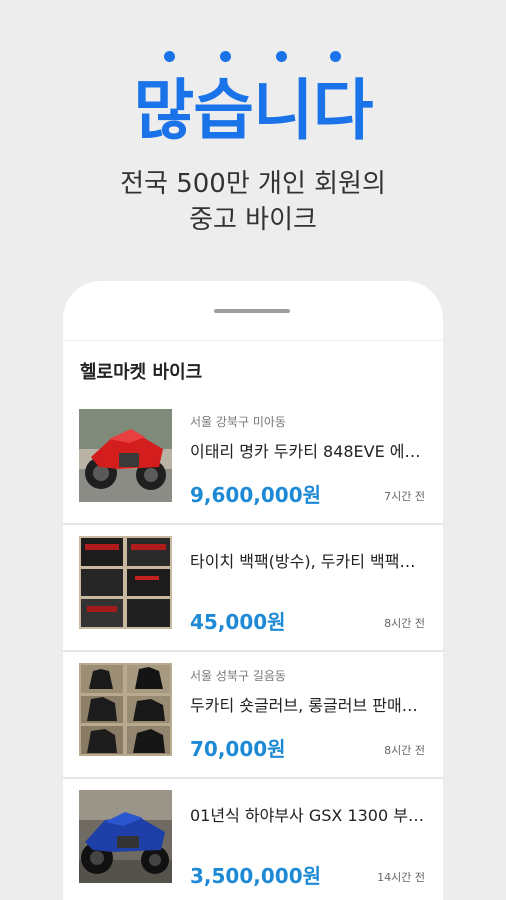 Image resolution: width=506 pixels, height=900 pixels. What do you see at coordinates (141, 372) in the screenshot?
I see `section-title: 헬로마켓 바이크` at bounding box center [141, 372].